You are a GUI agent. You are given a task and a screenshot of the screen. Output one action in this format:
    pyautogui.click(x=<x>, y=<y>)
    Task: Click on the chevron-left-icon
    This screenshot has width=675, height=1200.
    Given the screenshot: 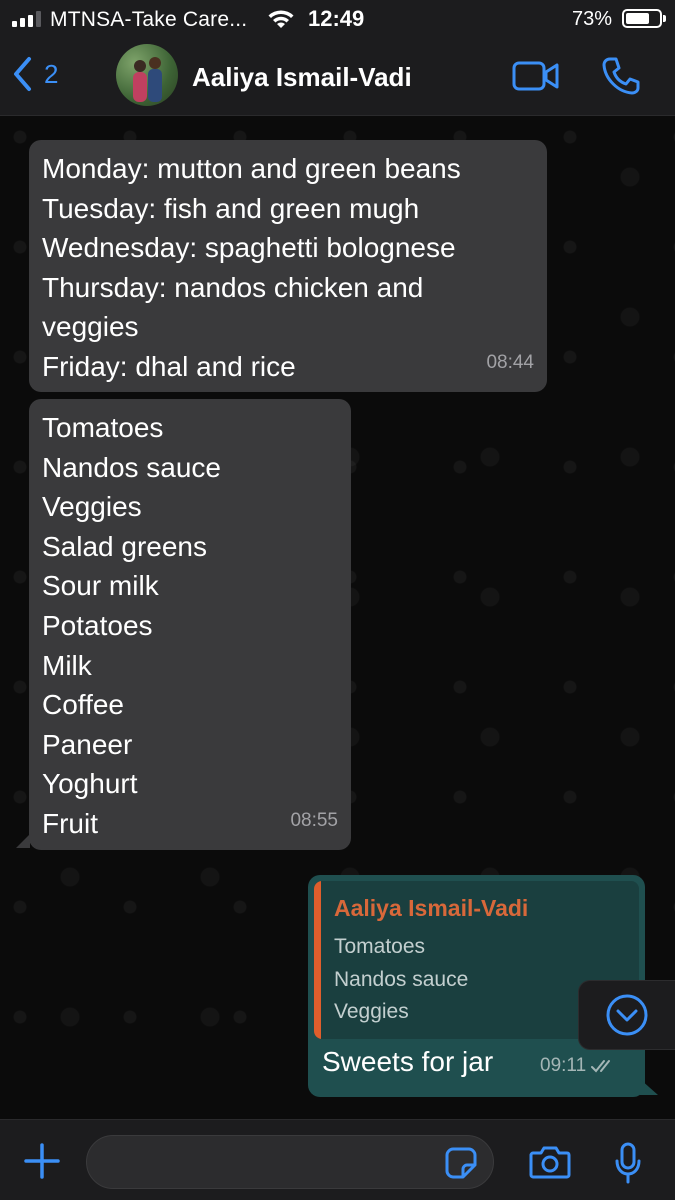 What is the action you would take?
    pyautogui.click(x=22, y=74)
    